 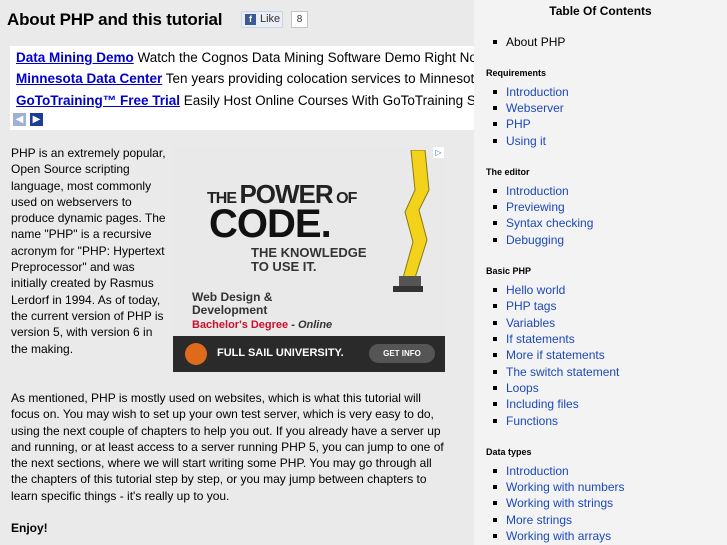 I want to click on banner-tagline: THE KNOWLEDGE TO USE IT., so click(x=309, y=259).